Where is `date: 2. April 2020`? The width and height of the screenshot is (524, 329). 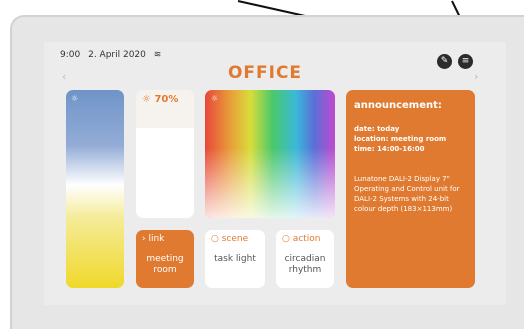 date: 2. April 2020 is located at coordinates (117, 55).